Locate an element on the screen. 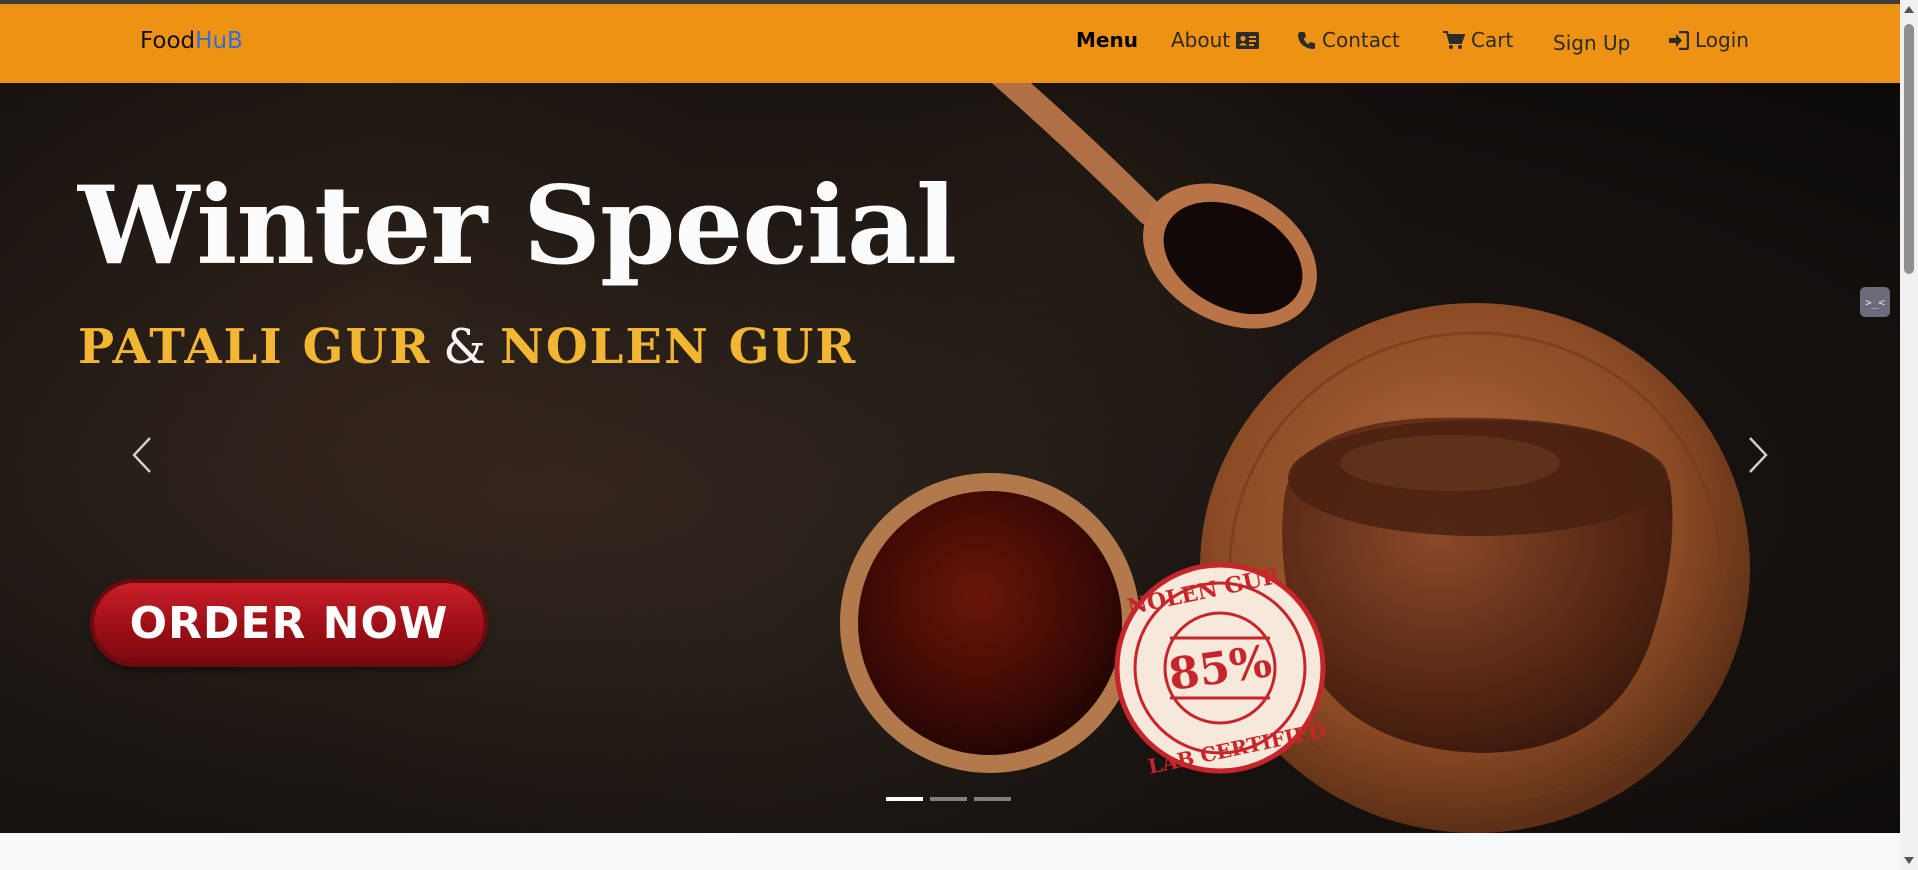 This screenshot has width=1918, height=870. nav-contact-label: Contact is located at coordinates (1361, 40).